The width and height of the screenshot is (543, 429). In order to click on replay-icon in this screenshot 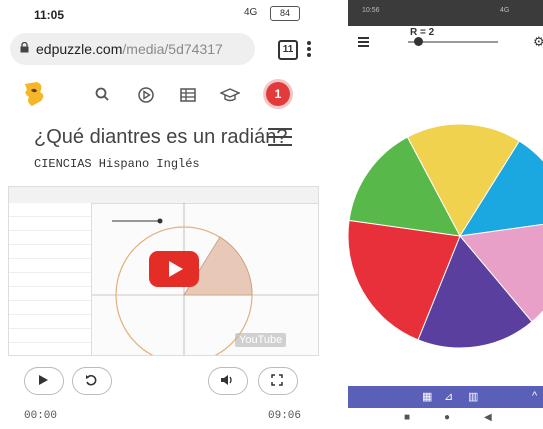, I will do `click(91, 380)`.